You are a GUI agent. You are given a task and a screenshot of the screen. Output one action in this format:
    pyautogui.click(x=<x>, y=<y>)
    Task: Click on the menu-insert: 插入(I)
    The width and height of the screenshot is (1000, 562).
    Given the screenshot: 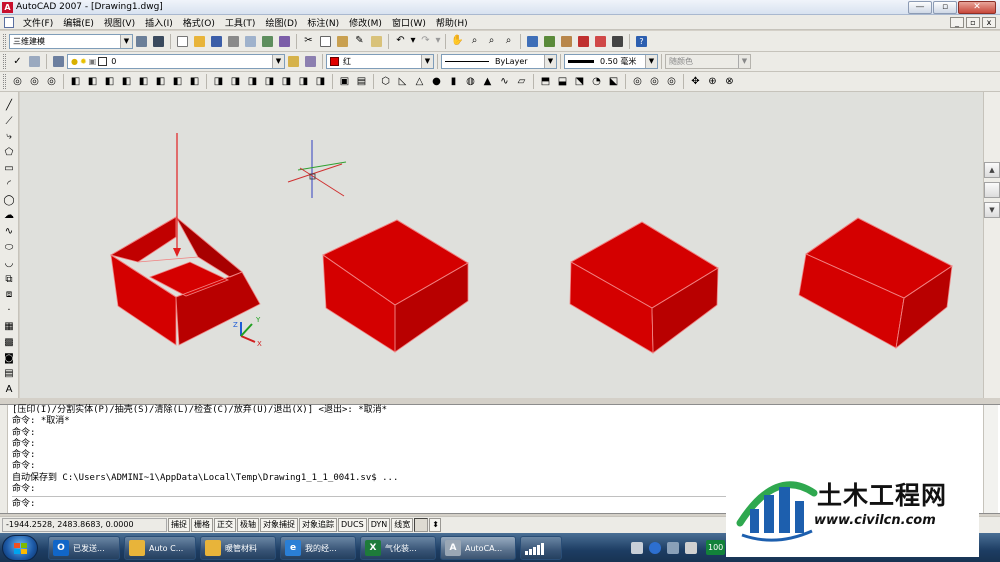 What is the action you would take?
    pyautogui.click(x=159, y=22)
    